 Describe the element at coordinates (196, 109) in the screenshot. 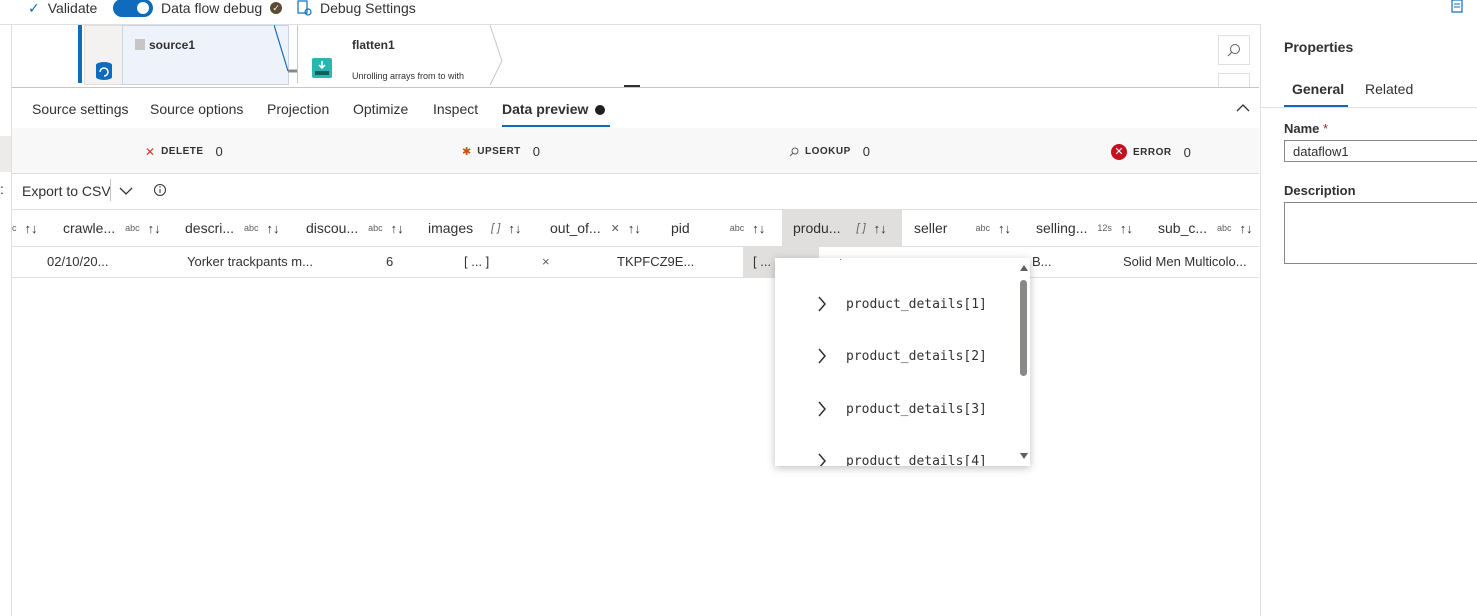

I see `tab-source-options: Source options` at that location.